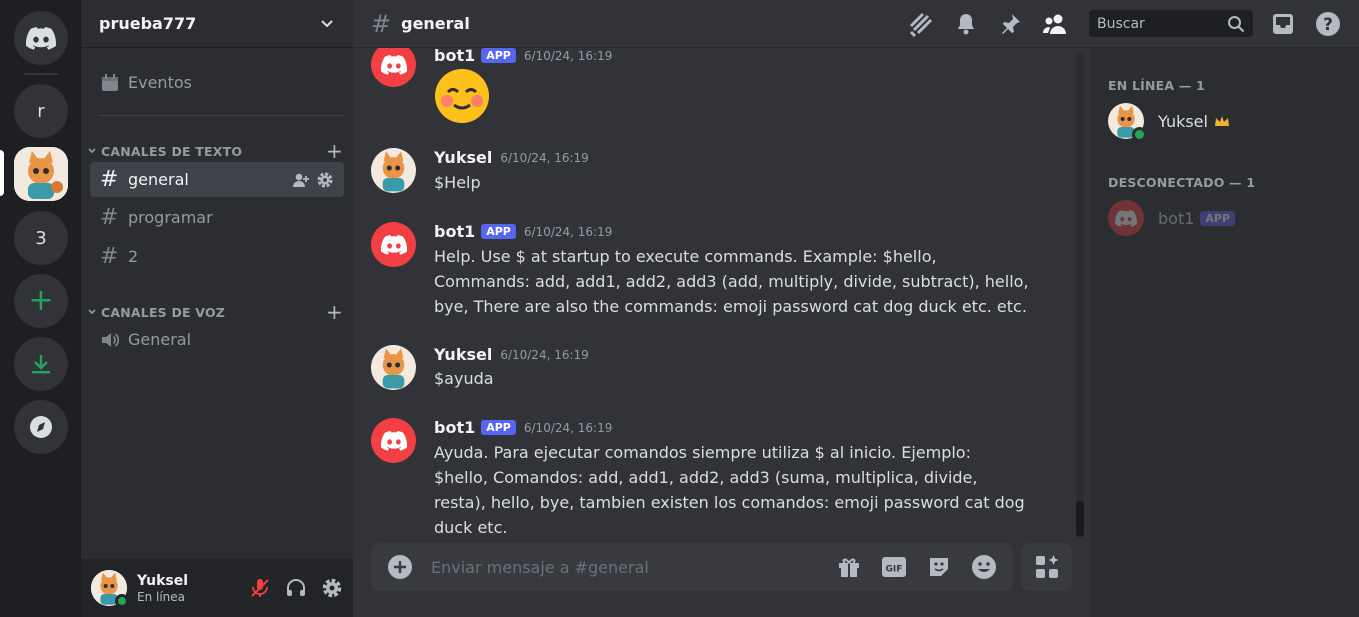 The image size is (1359, 617). What do you see at coordinates (260, 588) in the screenshot?
I see `mic-muted-icon` at bounding box center [260, 588].